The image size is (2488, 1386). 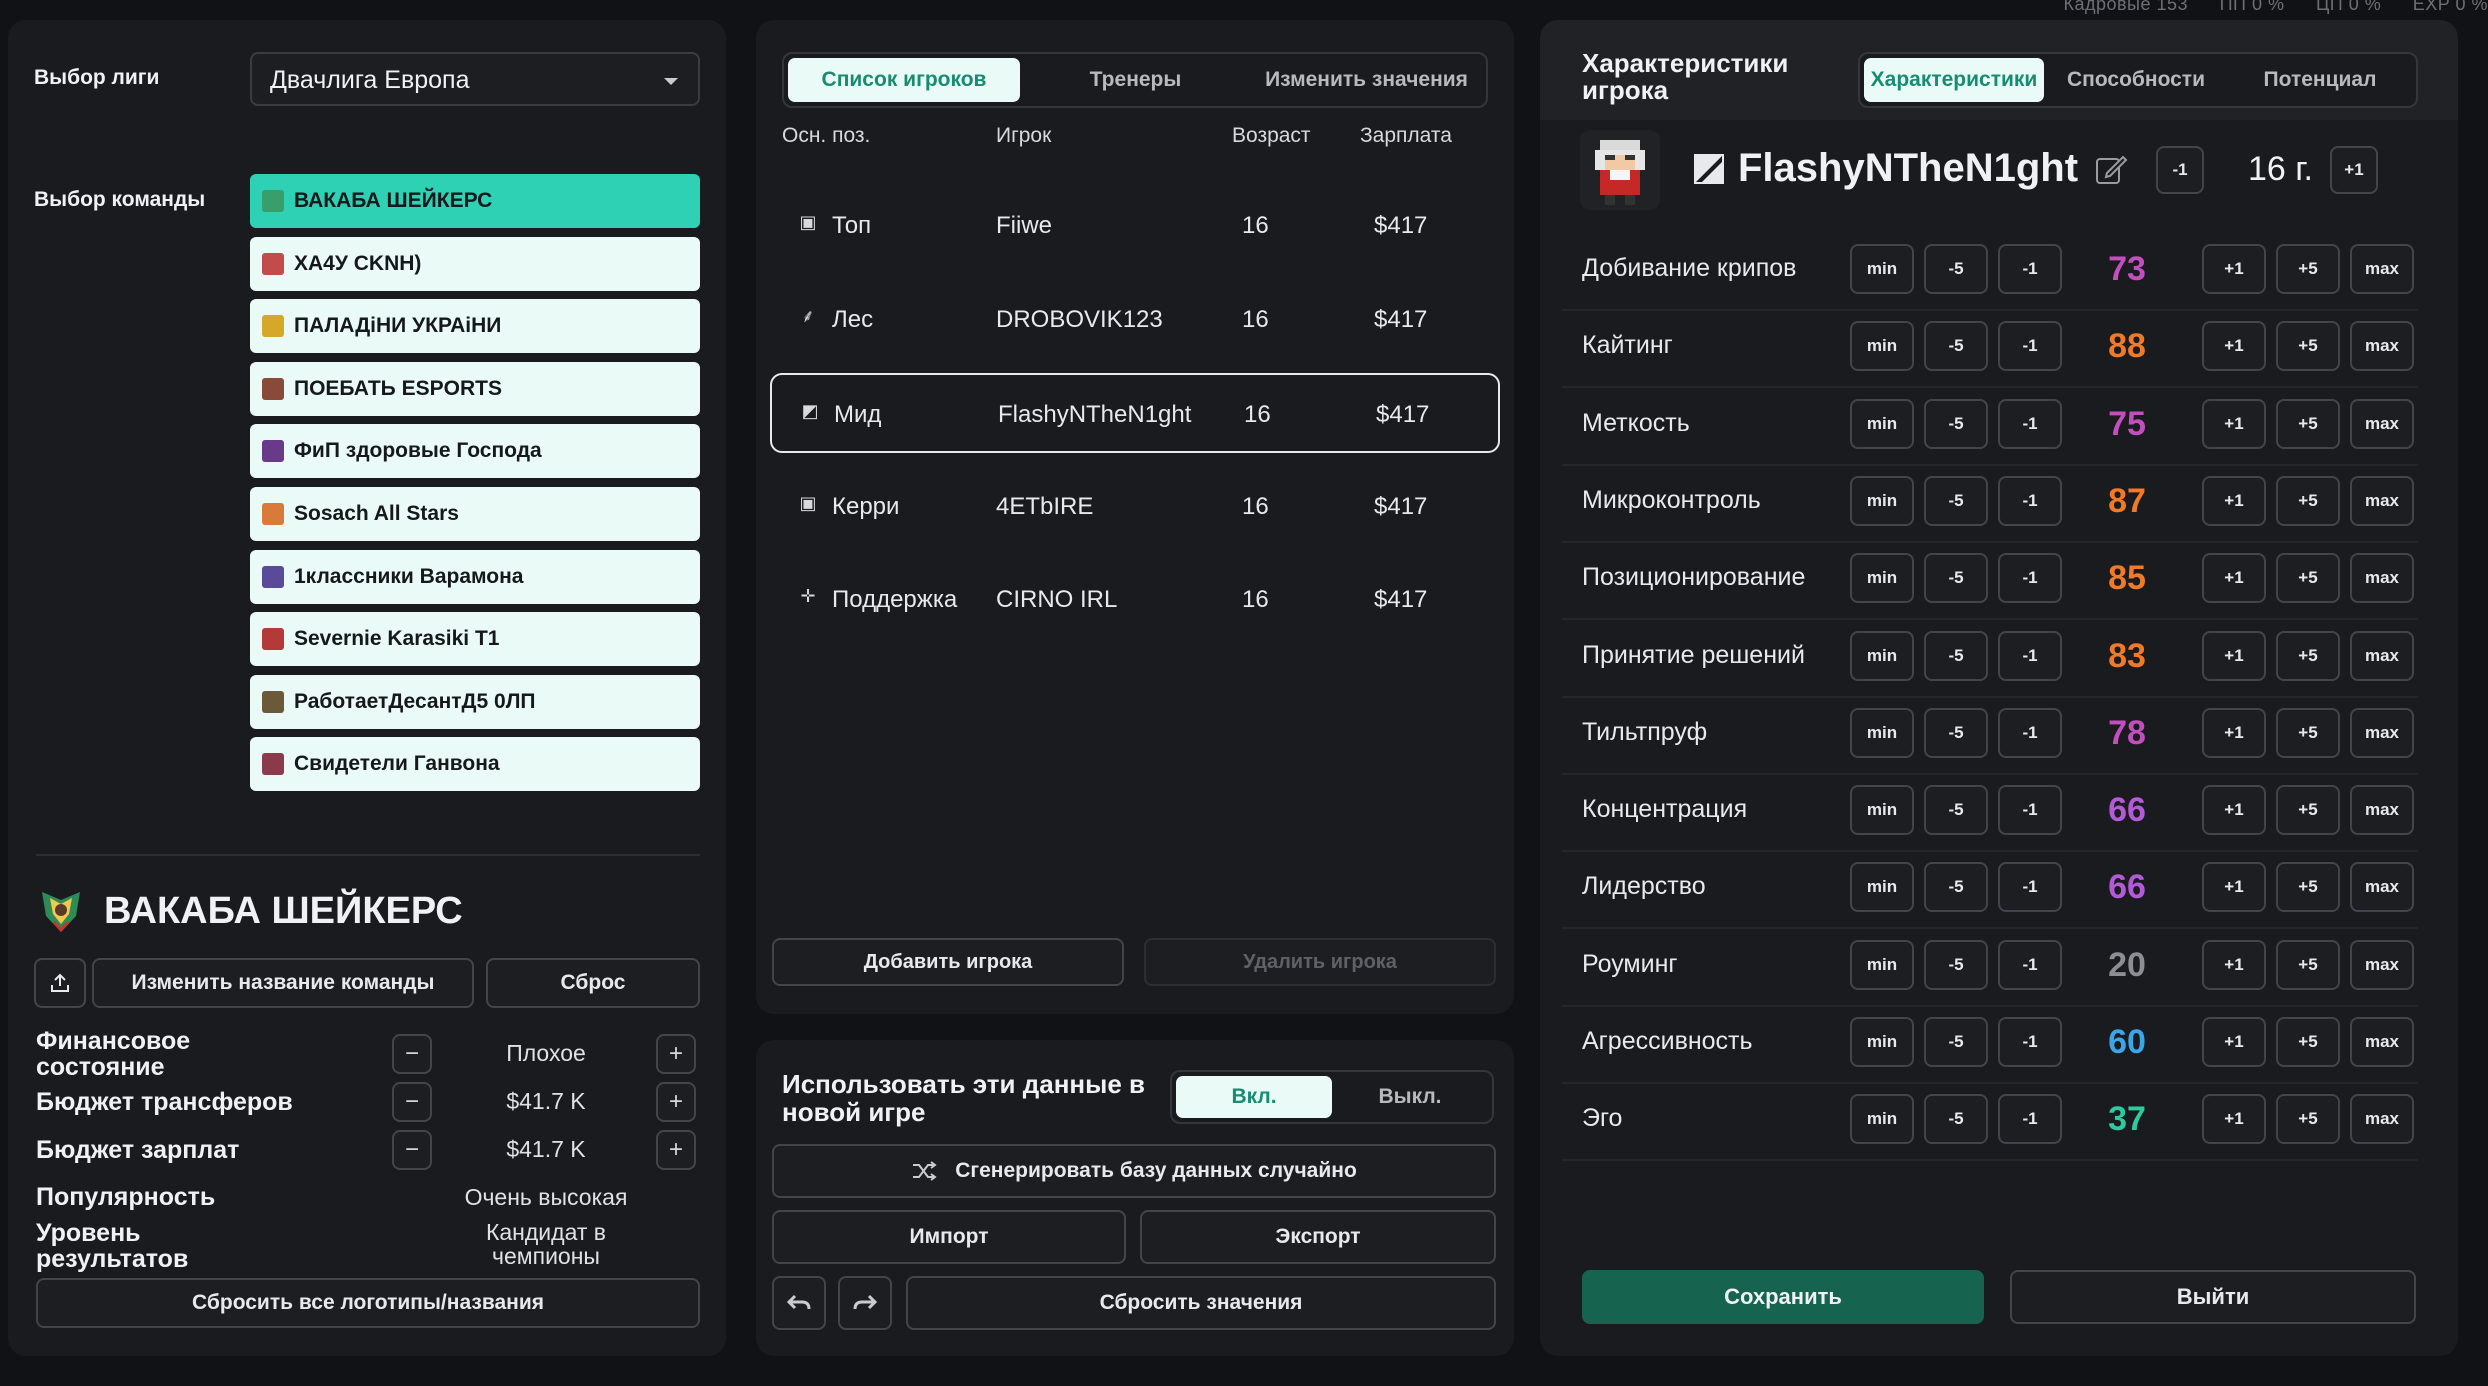 What do you see at coordinates (1320, 962) in the screenshot?
I see `remove-player-button: Удалить игрока` at bounding box center [1320, 962].